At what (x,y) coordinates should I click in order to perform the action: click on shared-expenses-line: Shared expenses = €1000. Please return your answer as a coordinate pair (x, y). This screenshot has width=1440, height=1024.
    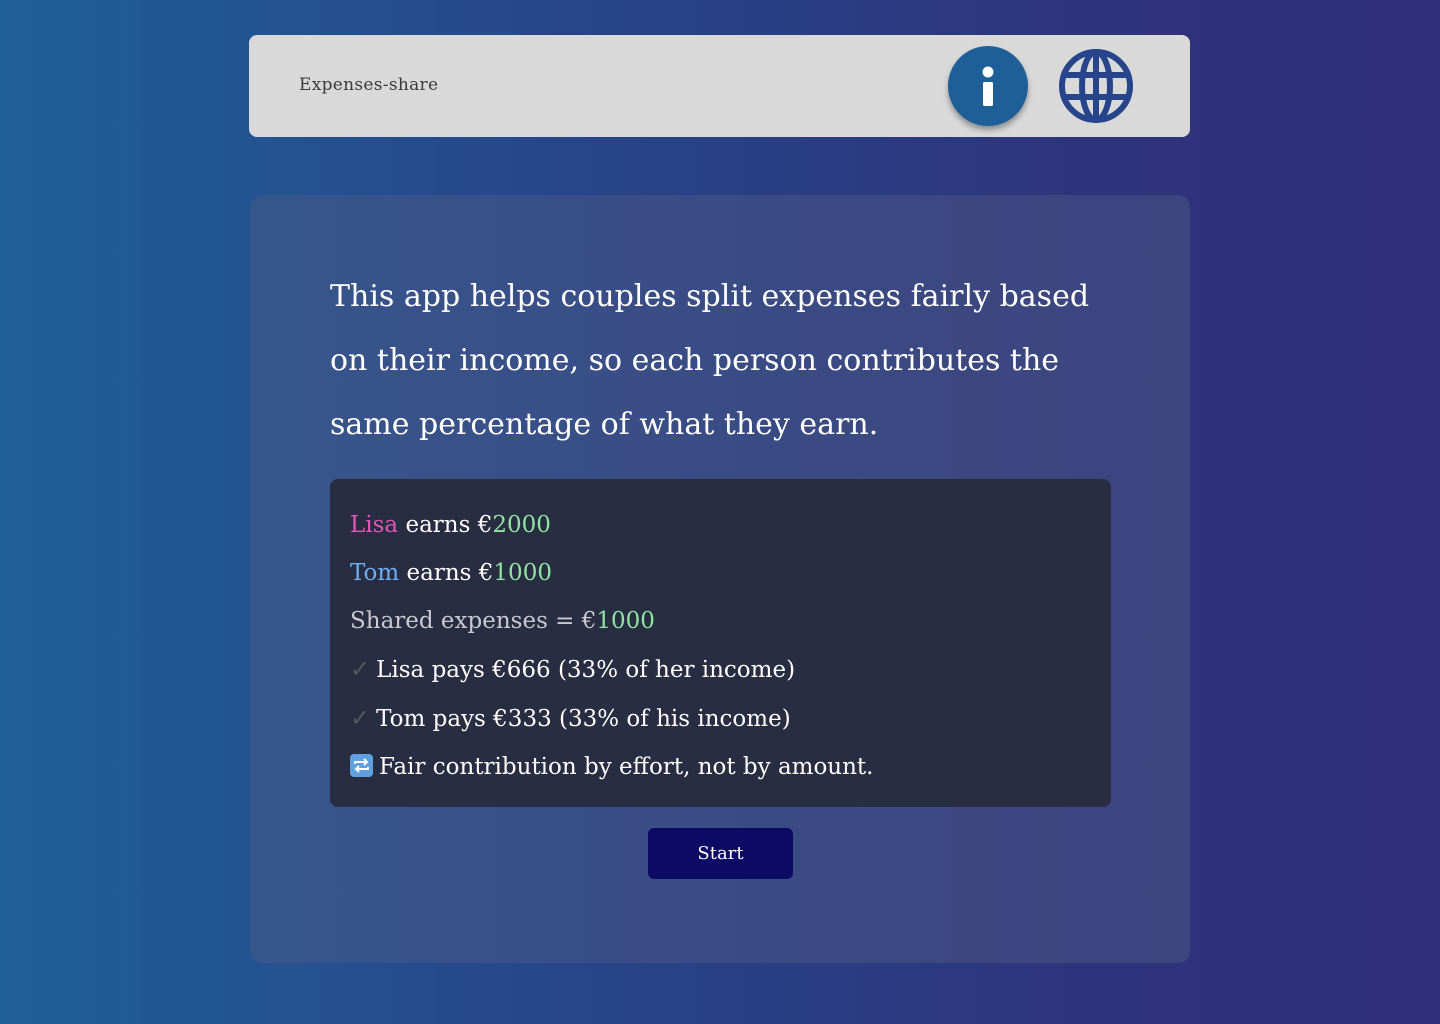
    Looking at the image, I should click on (720, 621).